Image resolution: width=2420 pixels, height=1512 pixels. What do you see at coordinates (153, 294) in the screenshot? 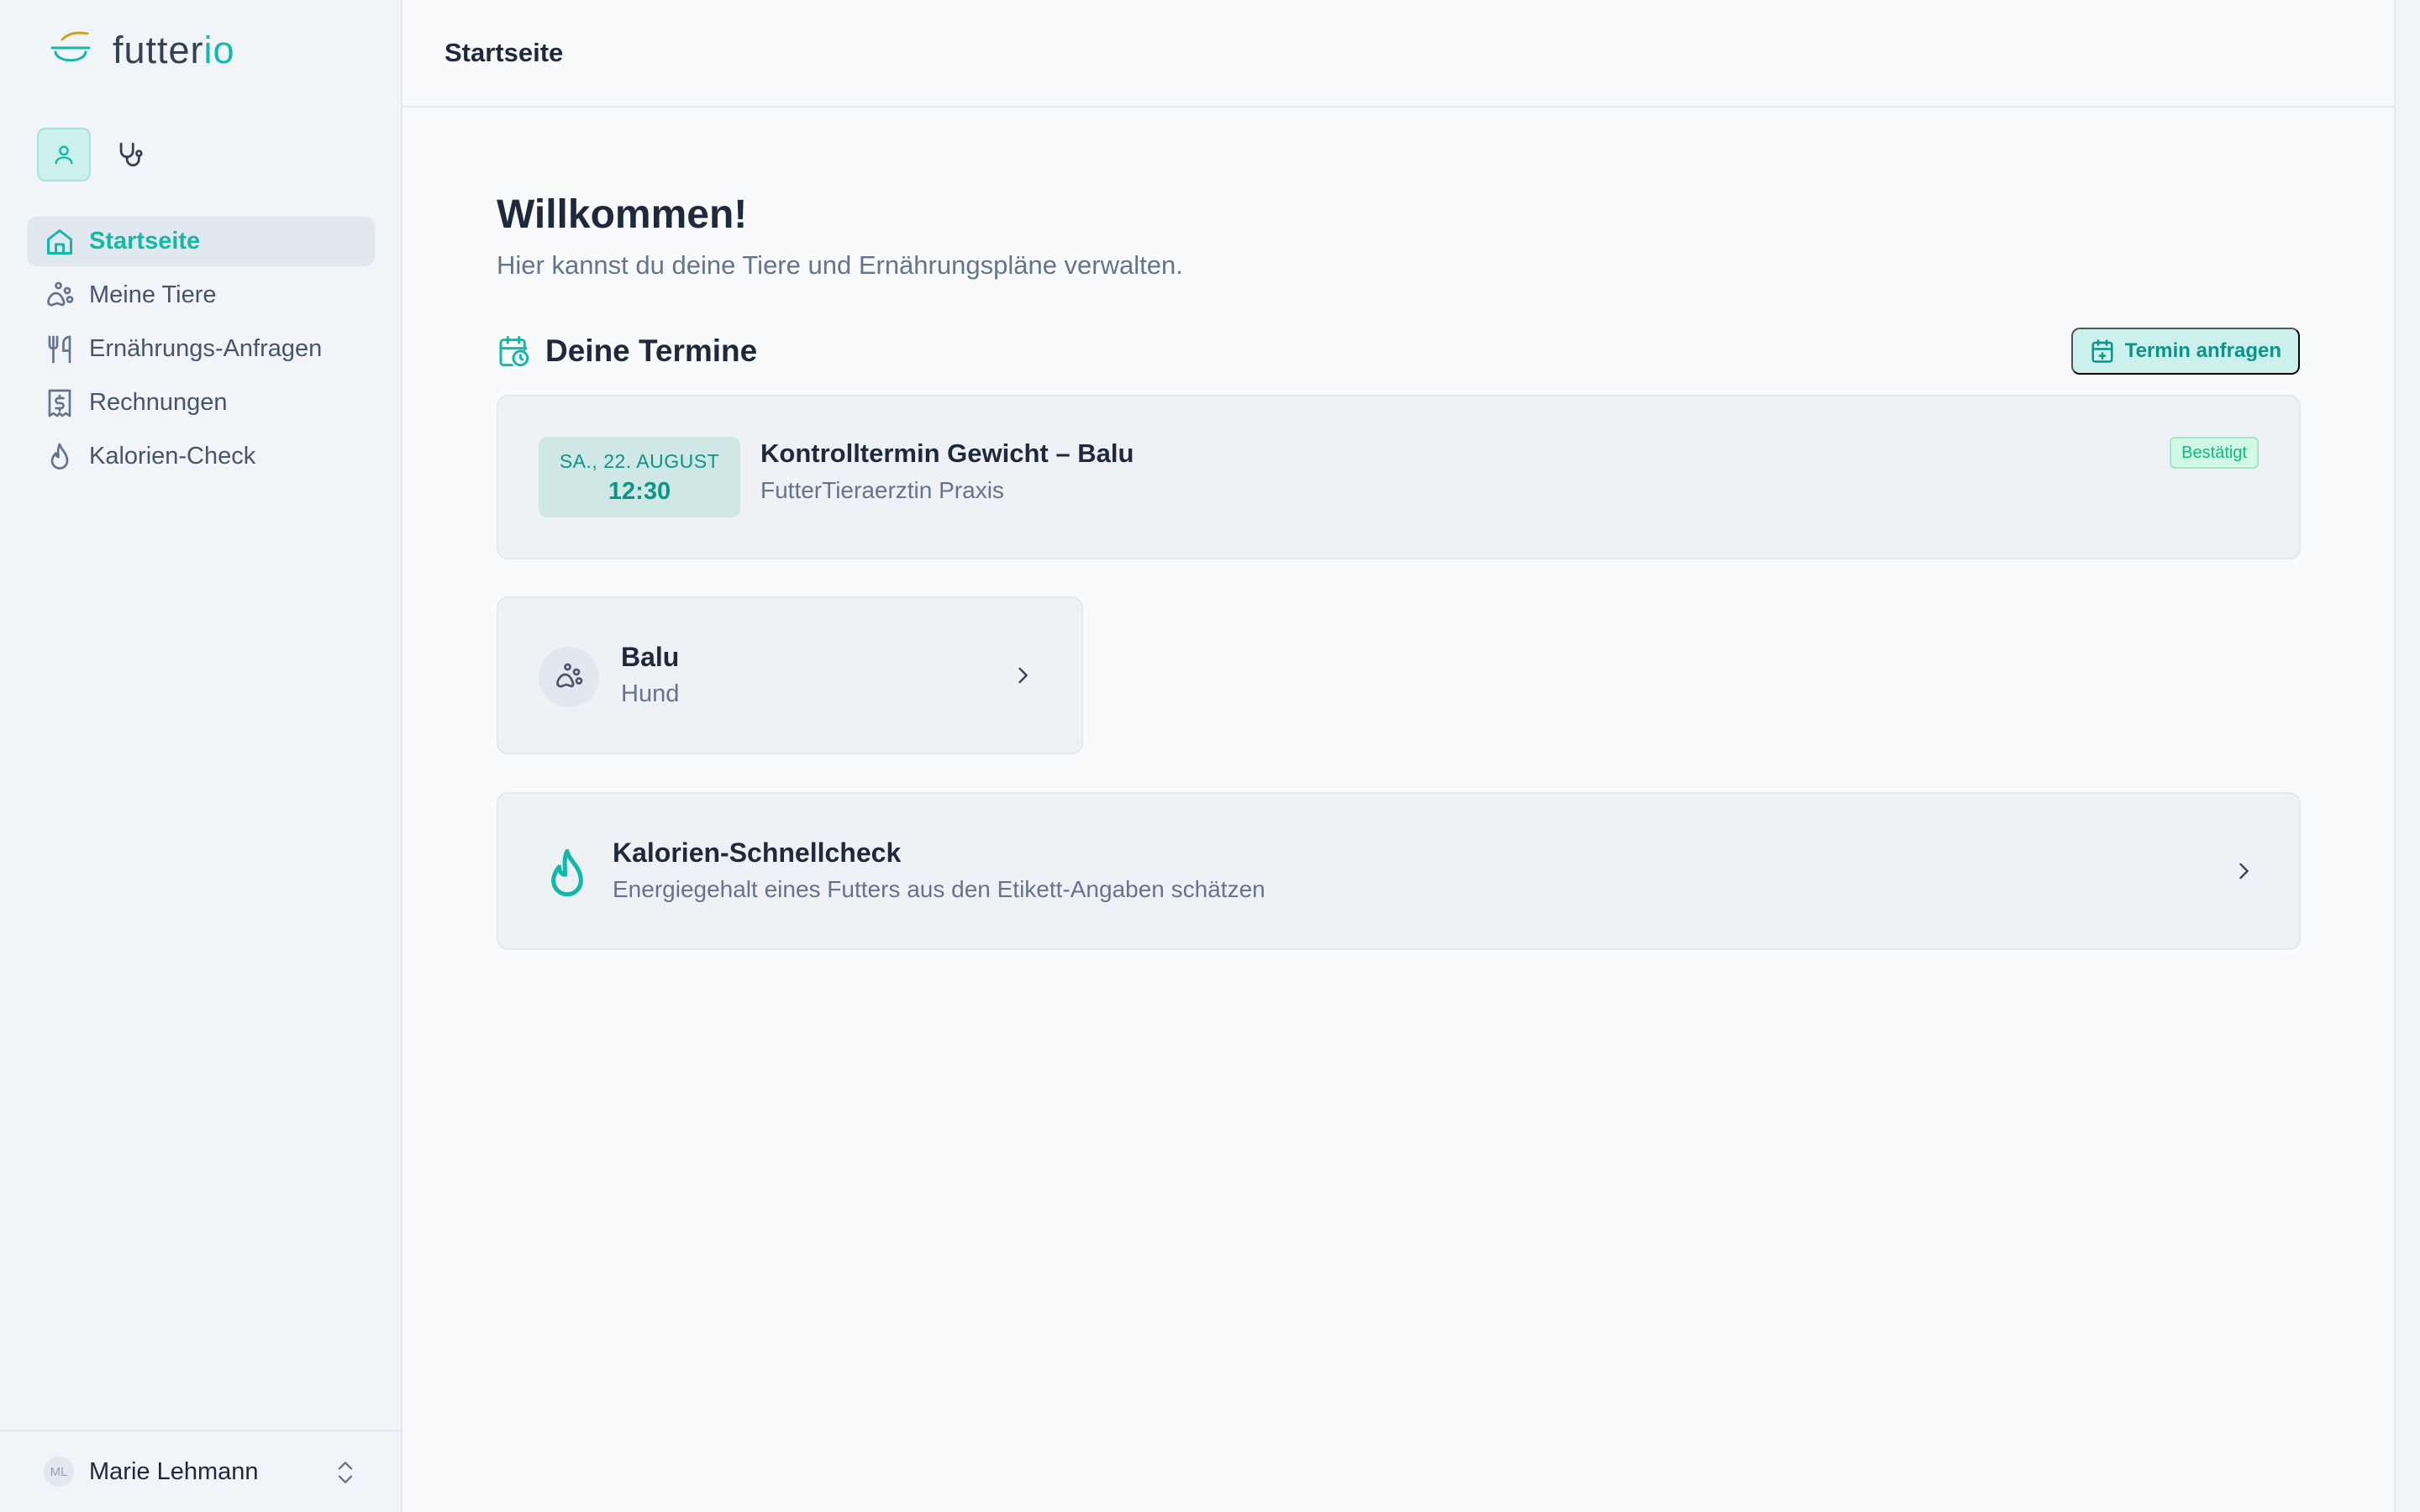
I see `sidebar-item-label: Meine Tiere` at bounding box center [153, 294].